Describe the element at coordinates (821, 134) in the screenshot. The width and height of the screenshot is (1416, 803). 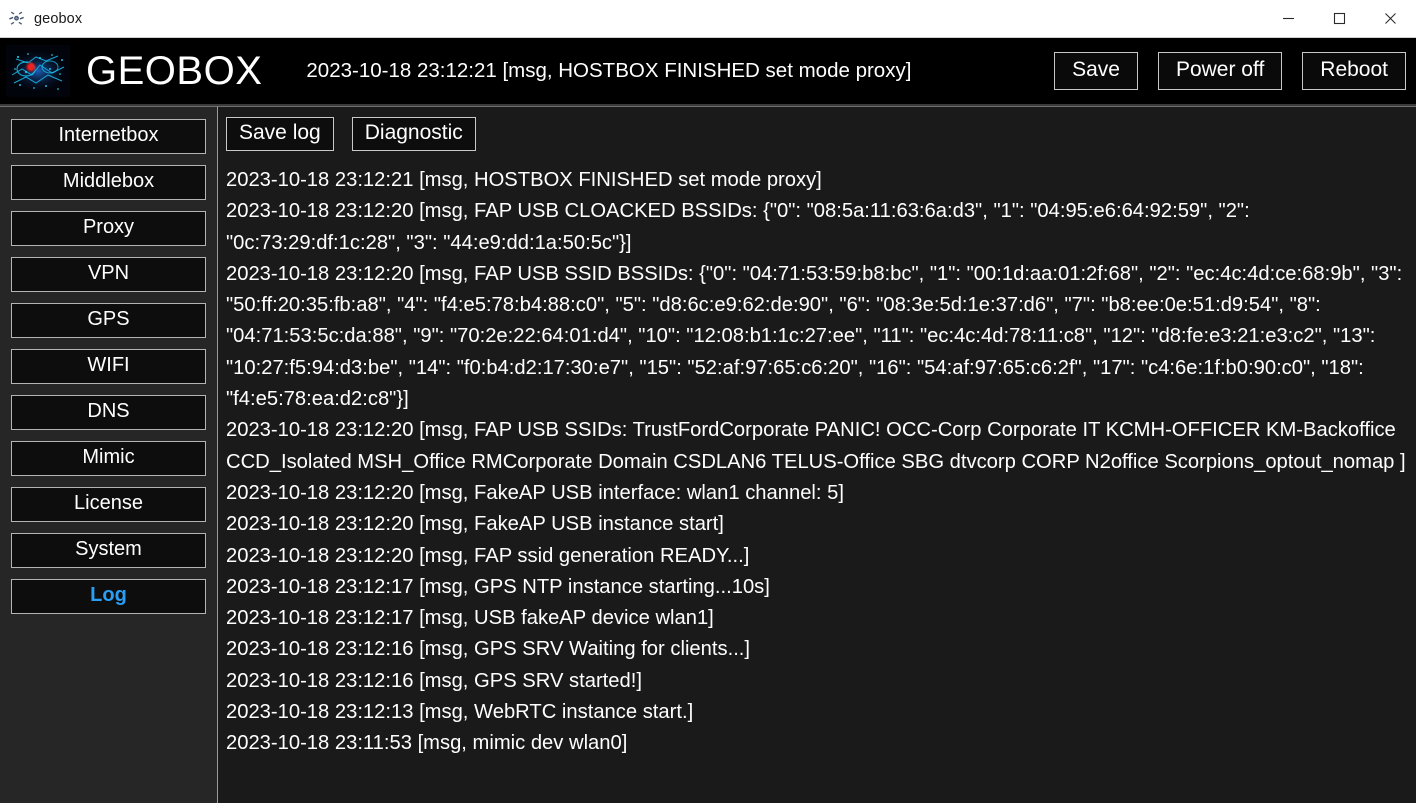
I see `log-toolbar: Save log Diagnostic` at that location.